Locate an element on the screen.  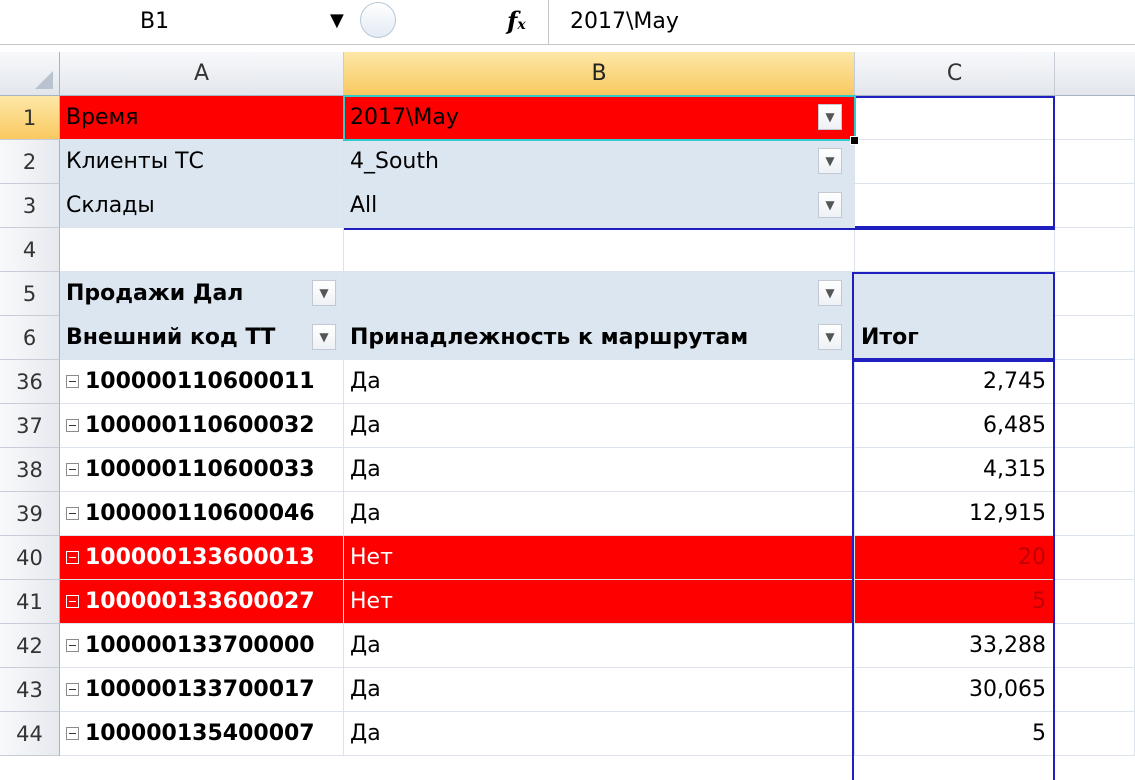
fill-handle is located at coordinates (854, 140).